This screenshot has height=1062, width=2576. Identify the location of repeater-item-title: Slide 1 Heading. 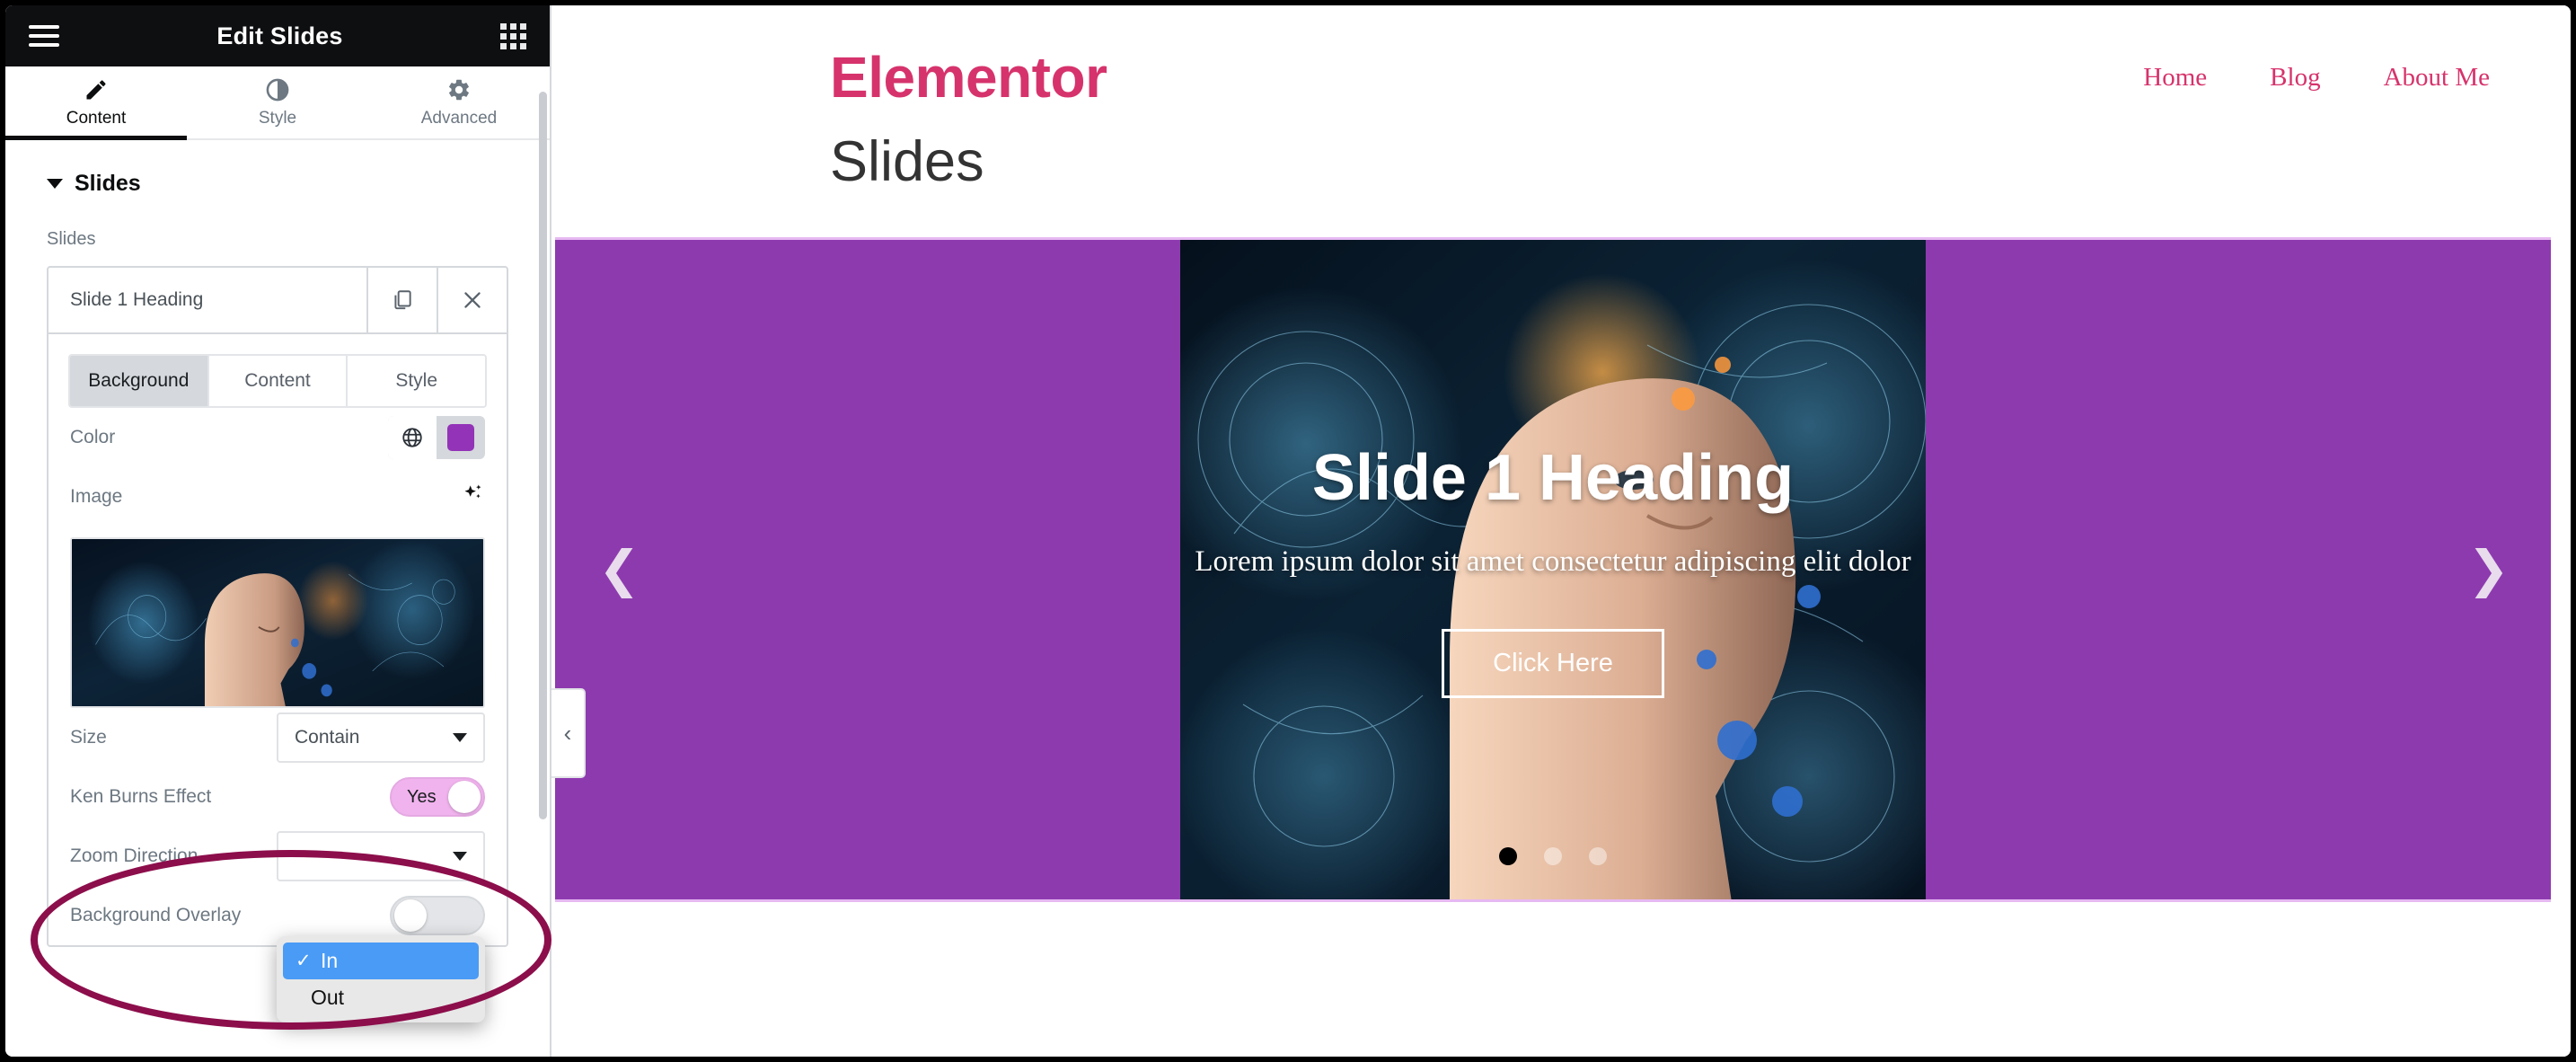
(207, 300).